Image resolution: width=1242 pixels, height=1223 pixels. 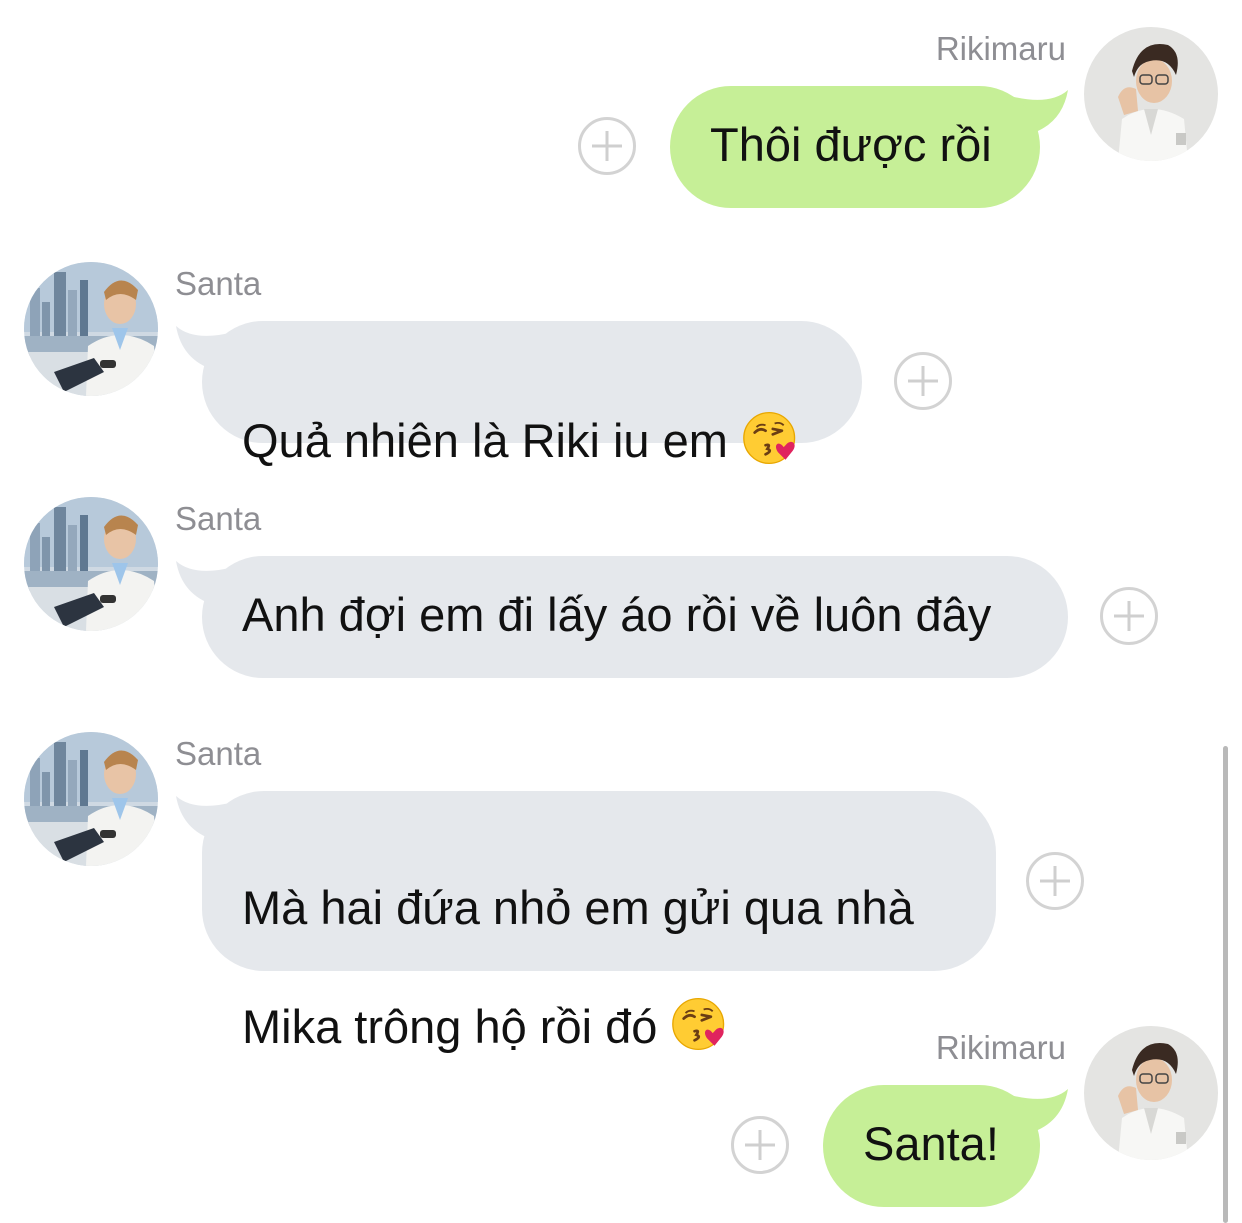 I want to click on message-bubble: Thôi được rồi, so click(x=855, y=147).